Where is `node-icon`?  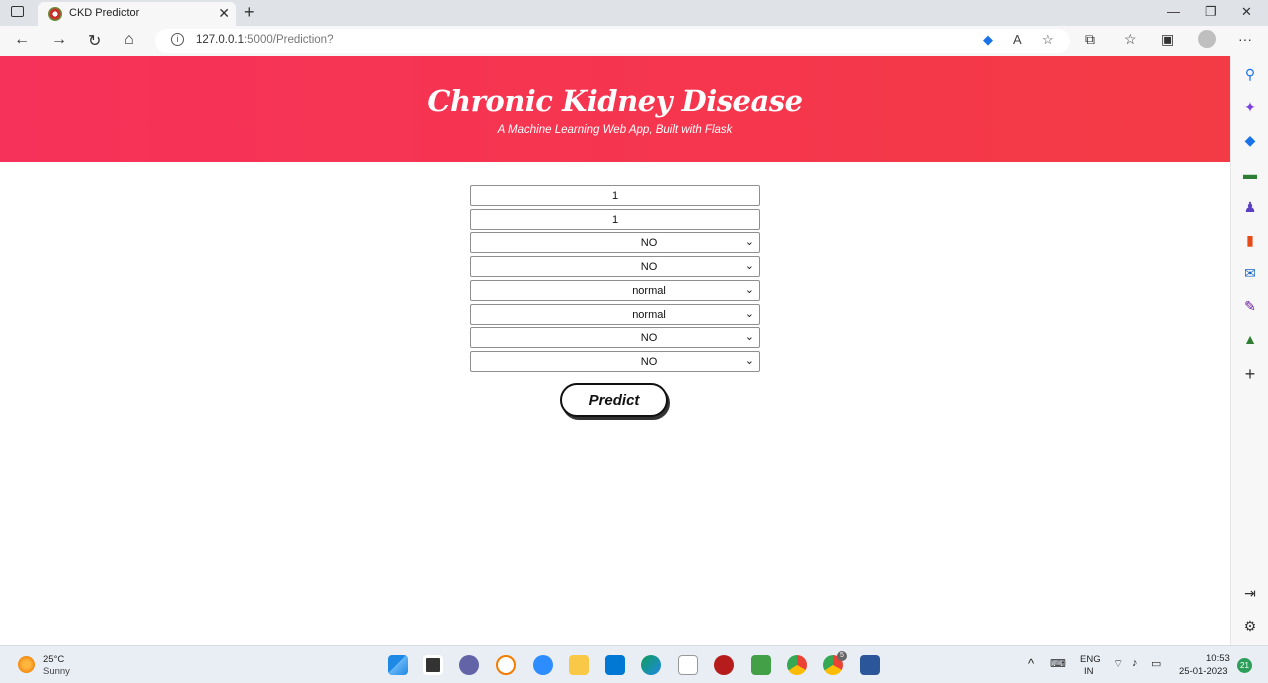
node-icon is located at coordinates (761, 665).